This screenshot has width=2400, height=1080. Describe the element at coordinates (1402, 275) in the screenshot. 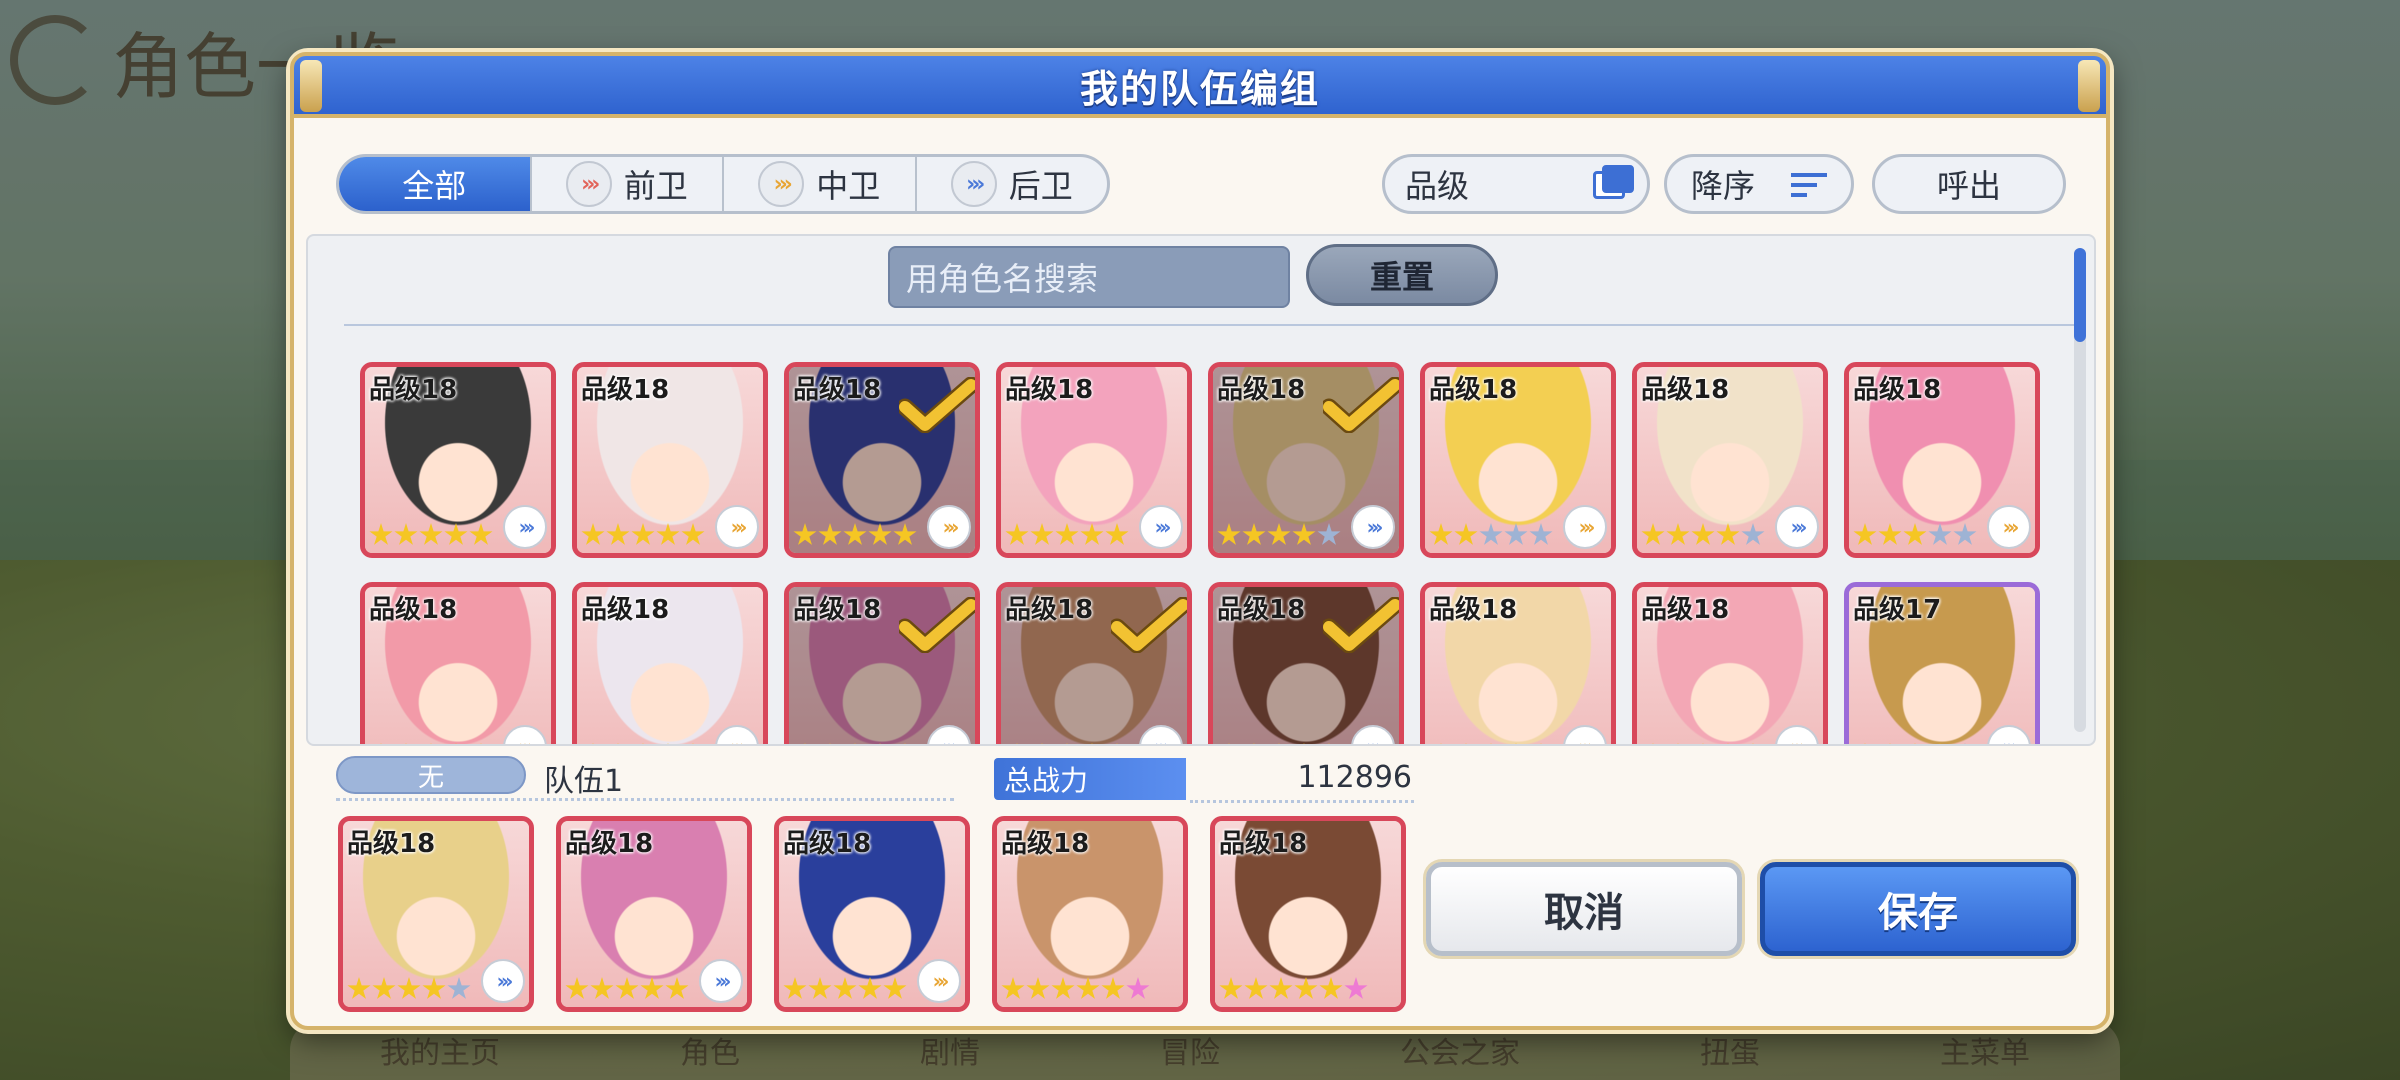

I see `reset-button: 重置` at that location.